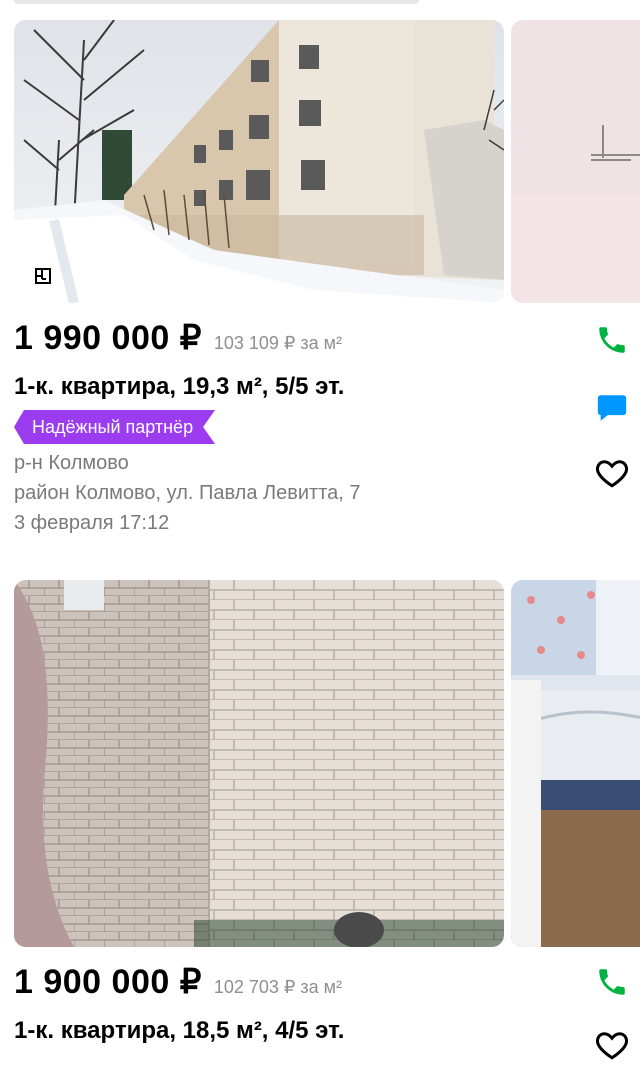 The image size is (640, 1065). I want to click on publish-date: 3 февраля 17:12, so click(92, 523).